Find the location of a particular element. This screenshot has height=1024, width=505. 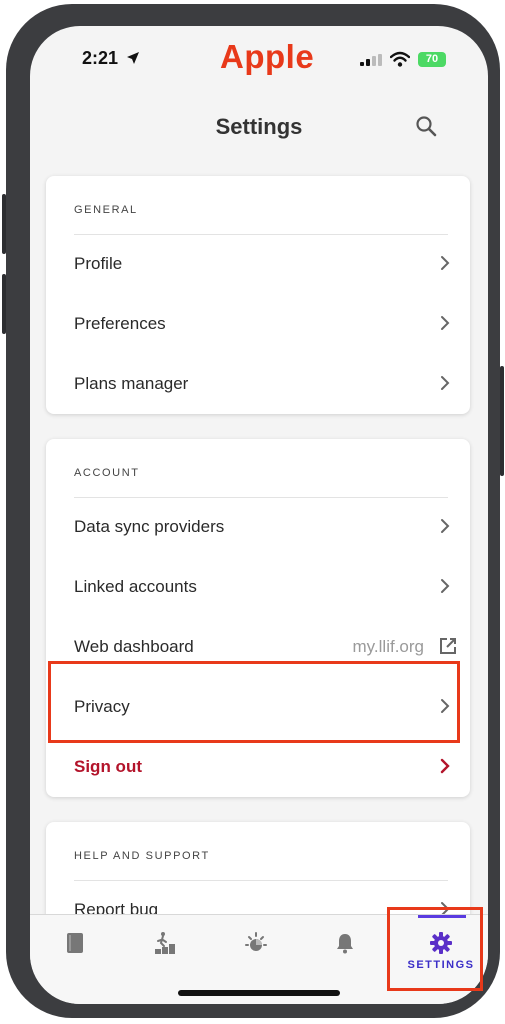

settings-item-web-dashboard: Web dashboard my.llif.org is located at coordinates (258, 647).